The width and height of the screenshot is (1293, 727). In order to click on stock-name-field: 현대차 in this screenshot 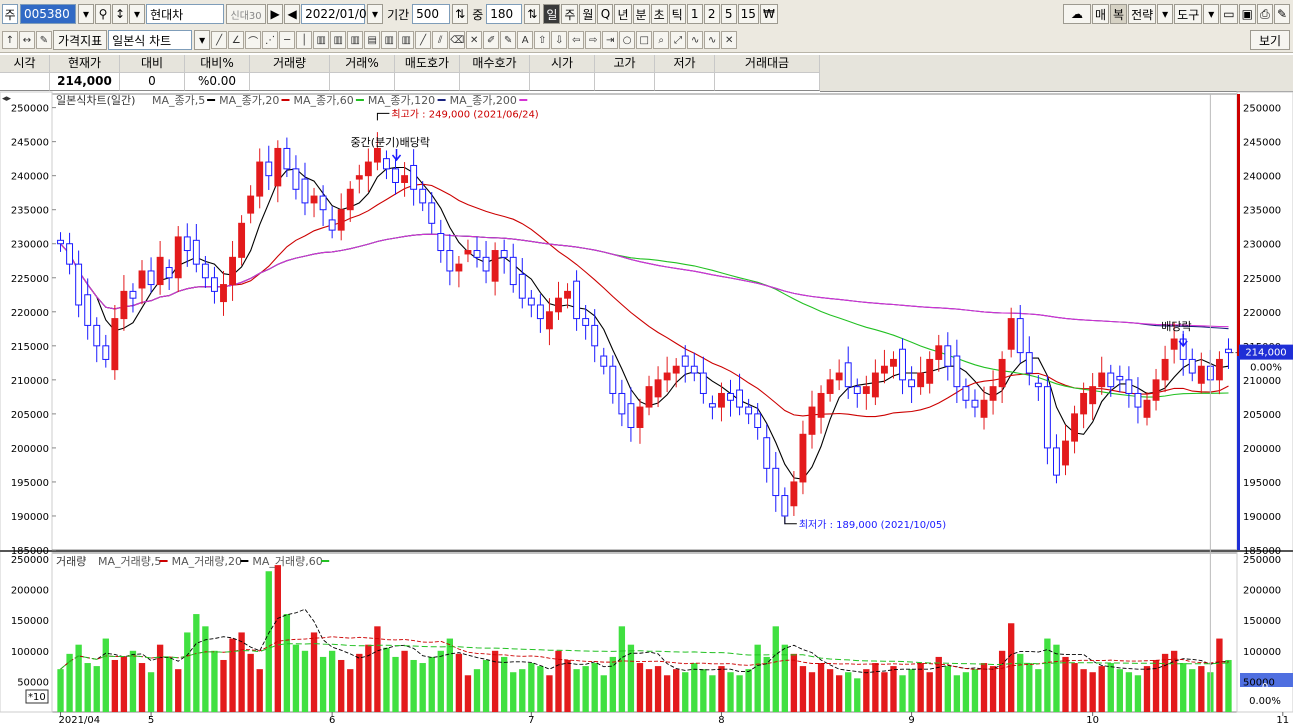, I will do `click(185, 14)`.